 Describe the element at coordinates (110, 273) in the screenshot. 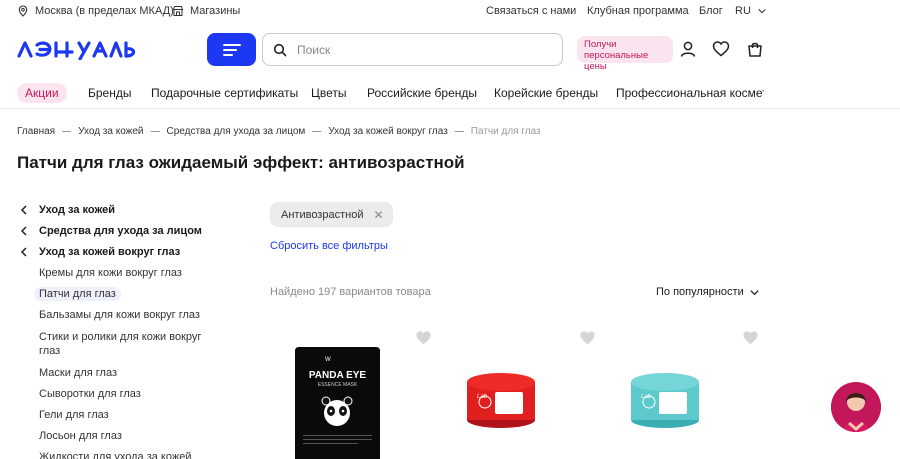

I see `sidebar-item-eye-creams: Кремы для кожи вокруг глаз` at that location.